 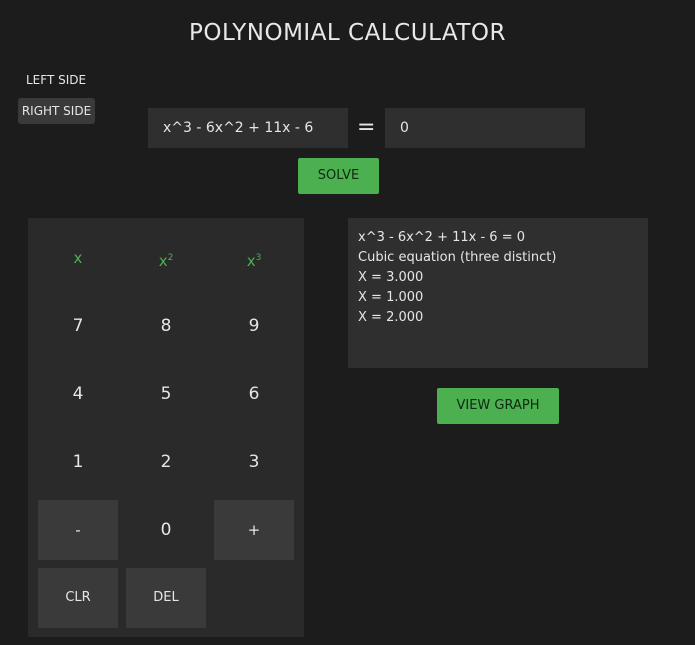 I want to click on result-equation: x^3 - 6x^2 + 11x - 6 = 0, so click(x=441, y=237).